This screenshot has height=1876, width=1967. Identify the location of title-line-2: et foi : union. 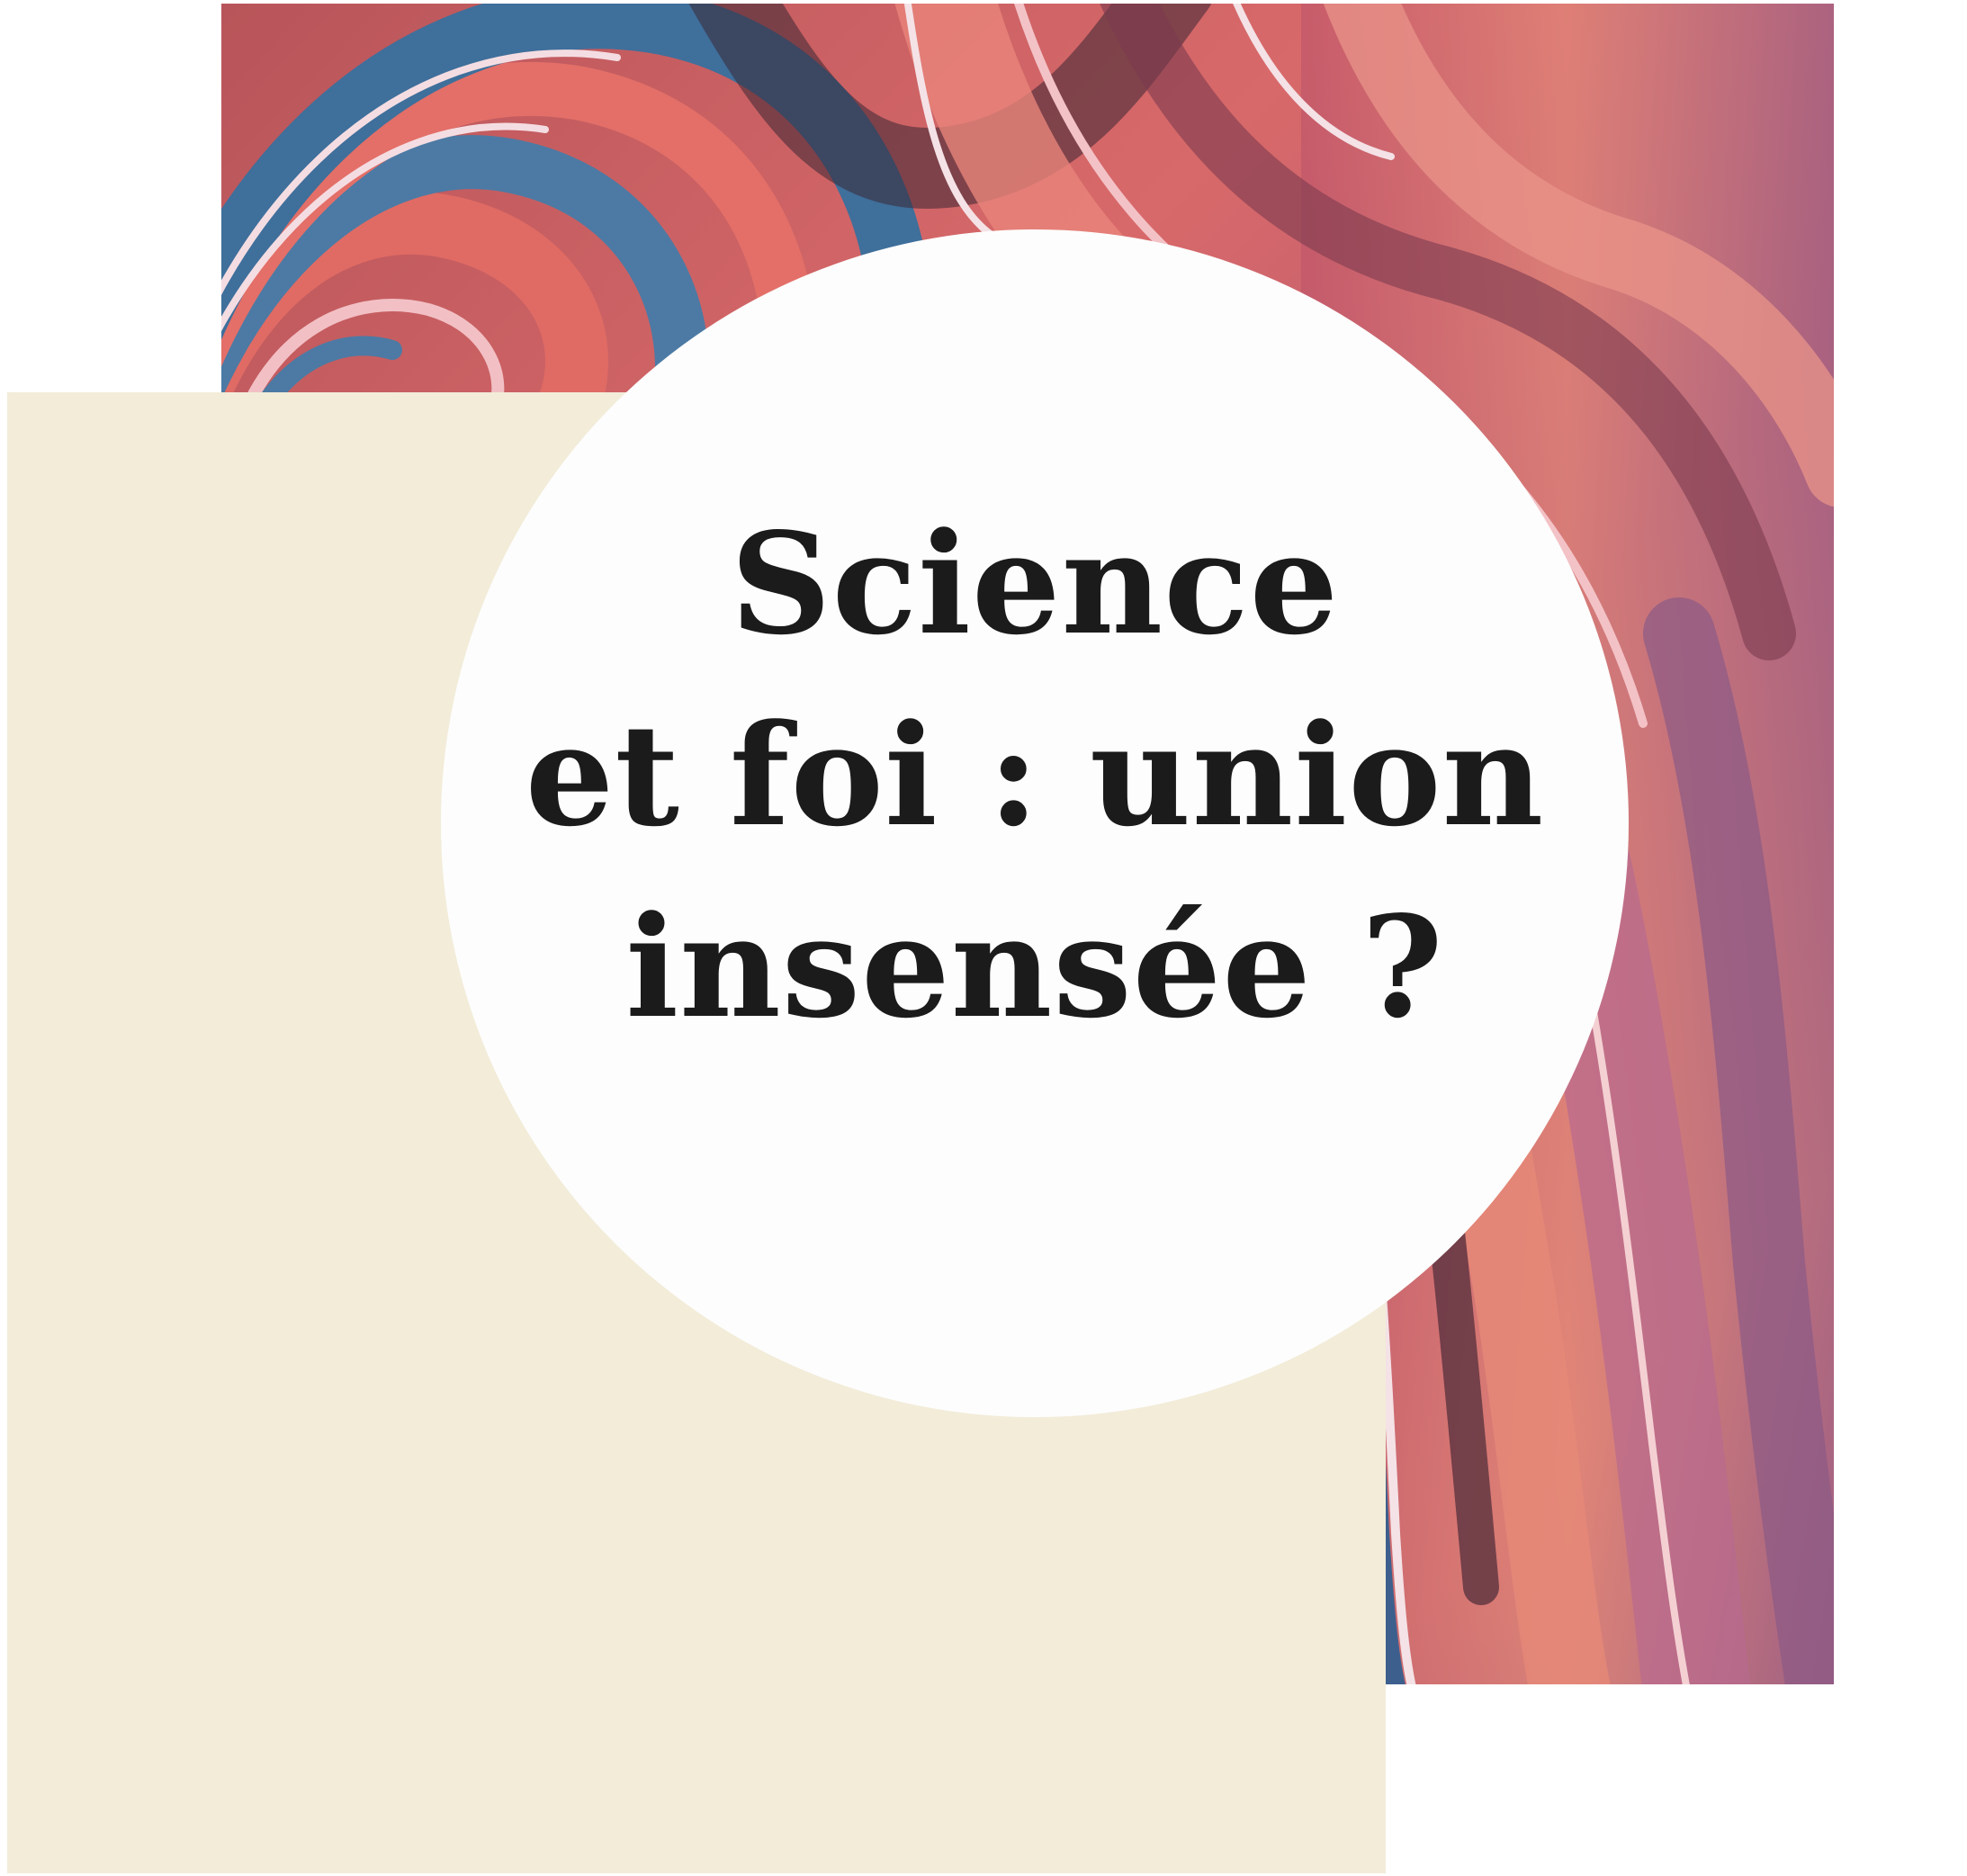
(1035, 774).